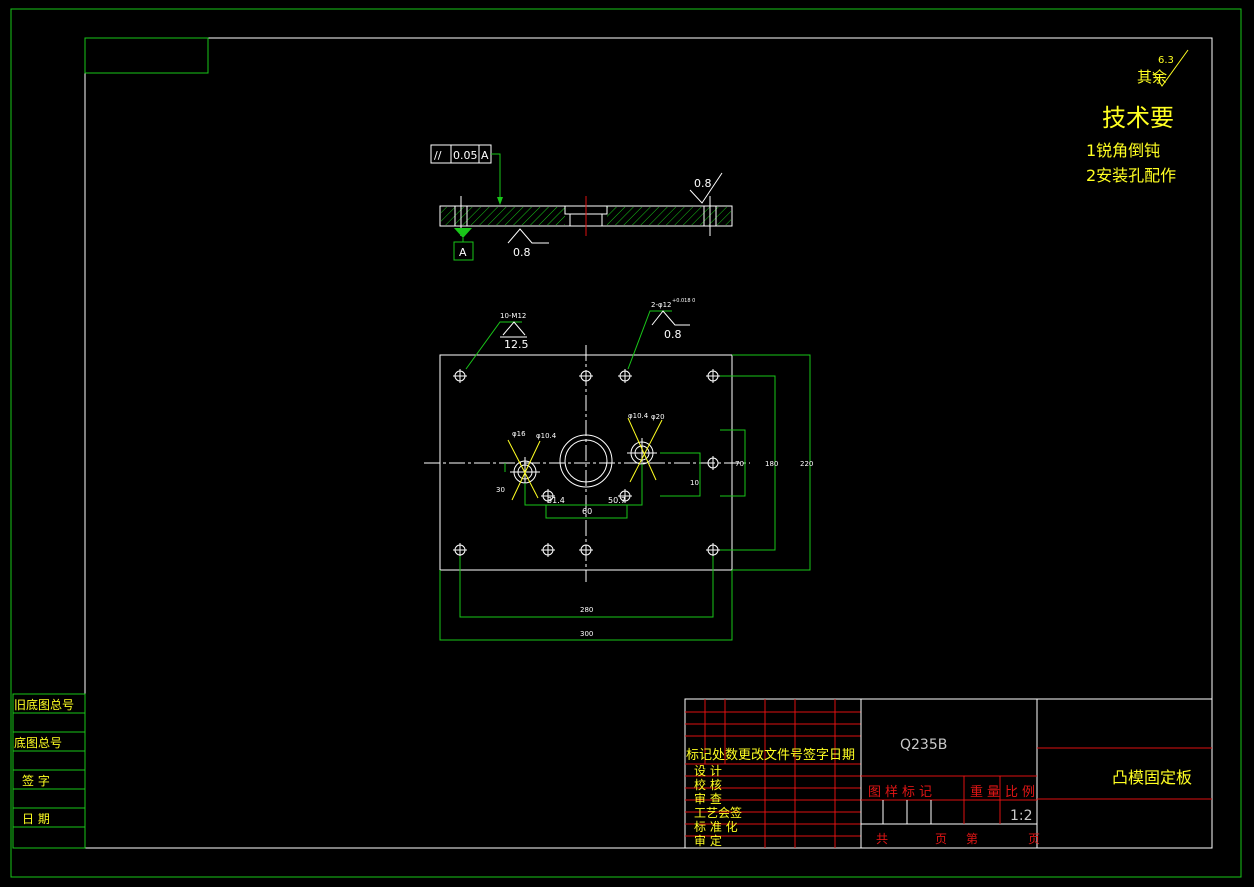 This screenshot has height=887, width=1254. Describe the element at coordinates (617, 500) in the screenshot. I see `svg-text: 50.7` at that location.